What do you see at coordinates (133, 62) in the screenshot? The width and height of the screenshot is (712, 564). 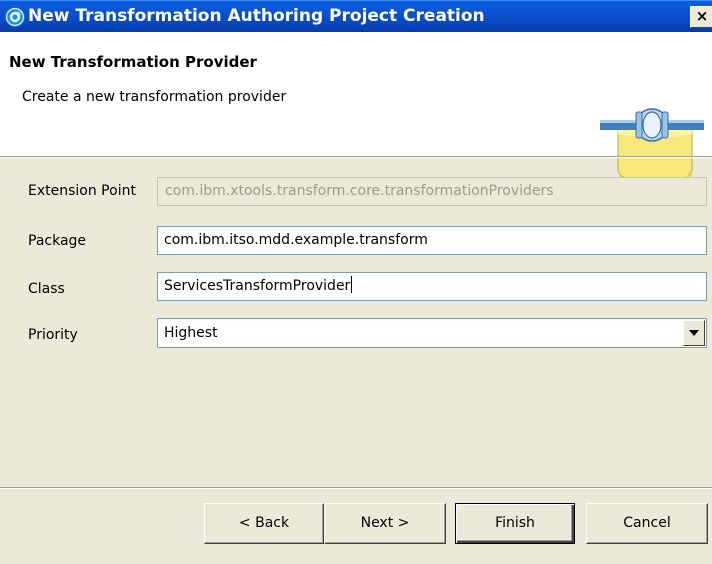 I see `page-title: New Transformation Provider` at bounding box center [133, 62].